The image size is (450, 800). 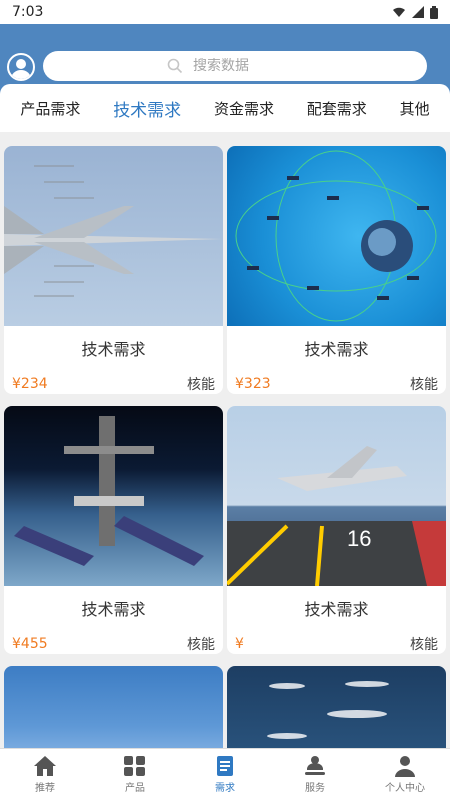 I want to click on search-icon, so click(x=175, y=66).